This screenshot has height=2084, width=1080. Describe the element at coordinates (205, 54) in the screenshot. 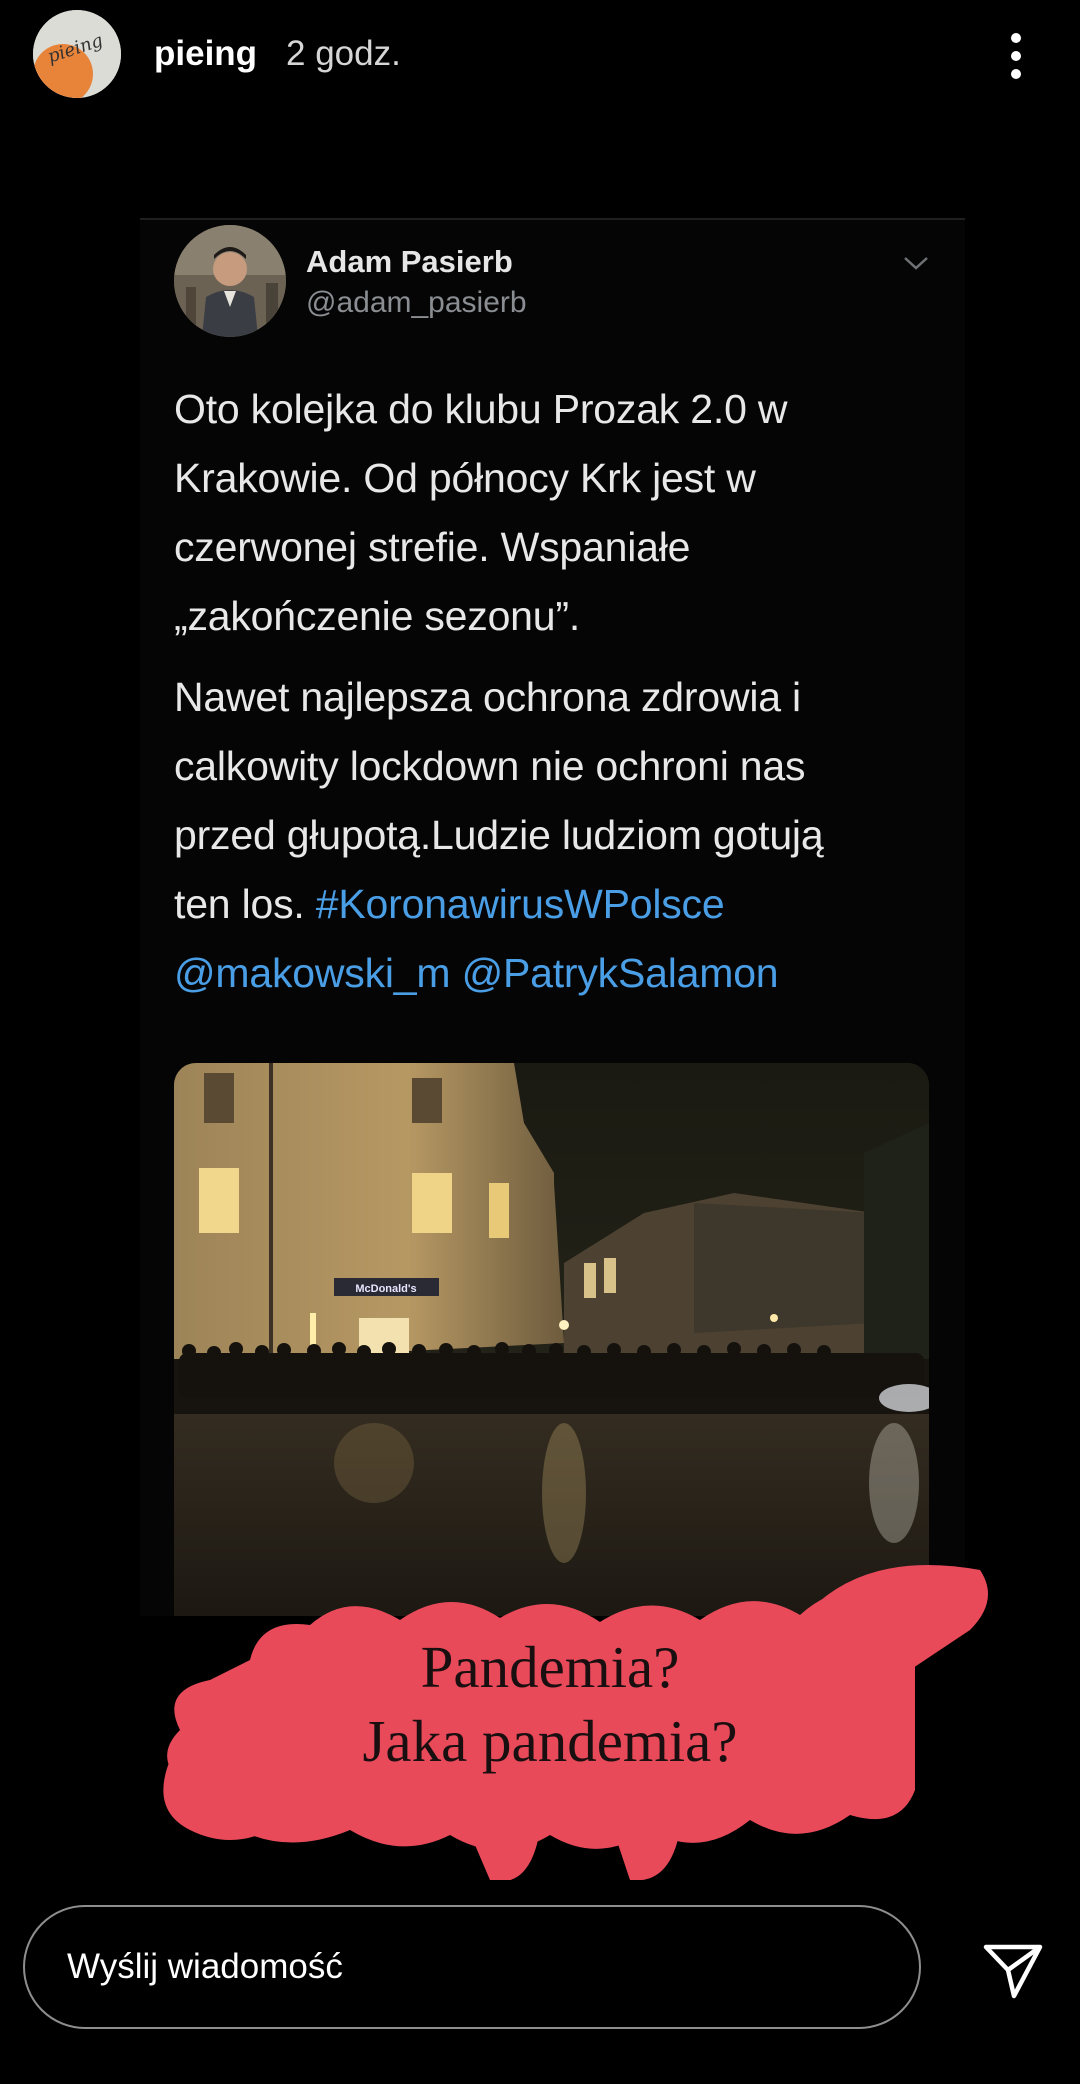

I see `story-username: pieing` at that location.